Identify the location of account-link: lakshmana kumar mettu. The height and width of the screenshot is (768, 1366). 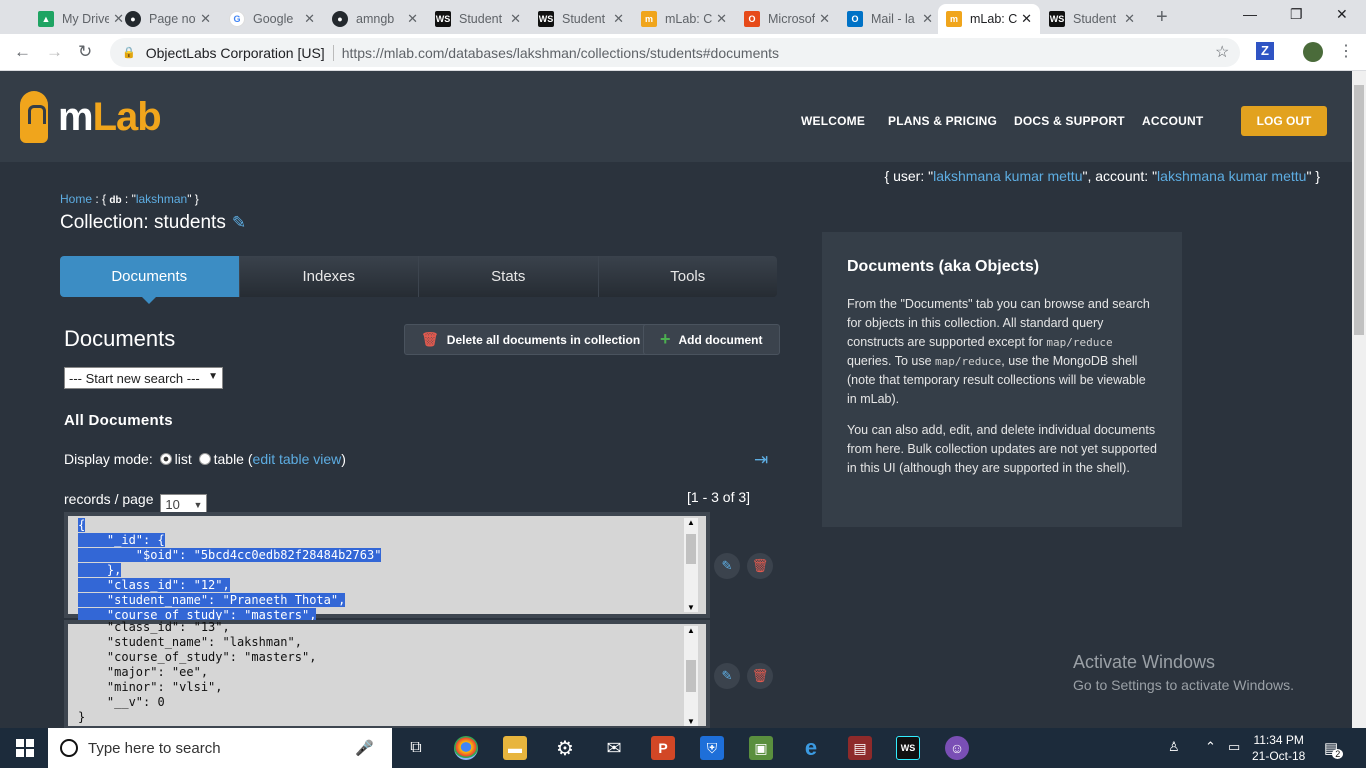
(1231, 176).